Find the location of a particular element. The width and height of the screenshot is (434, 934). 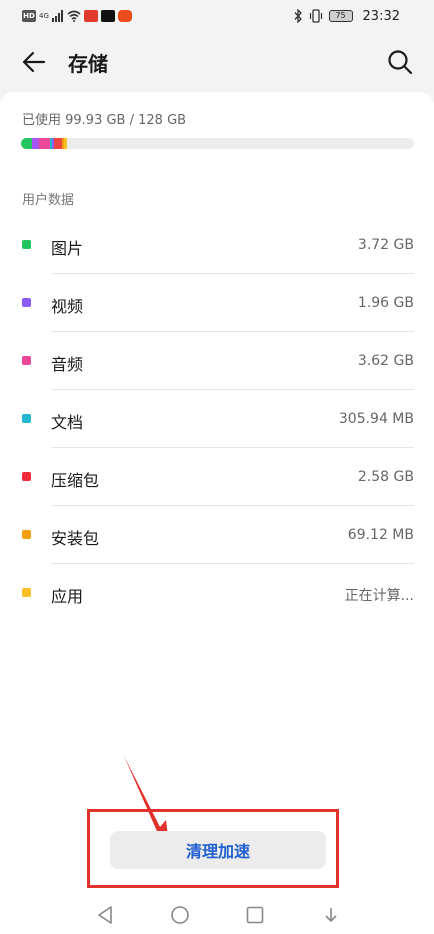

arrow-left-icon is located at coordinates (34, 62).